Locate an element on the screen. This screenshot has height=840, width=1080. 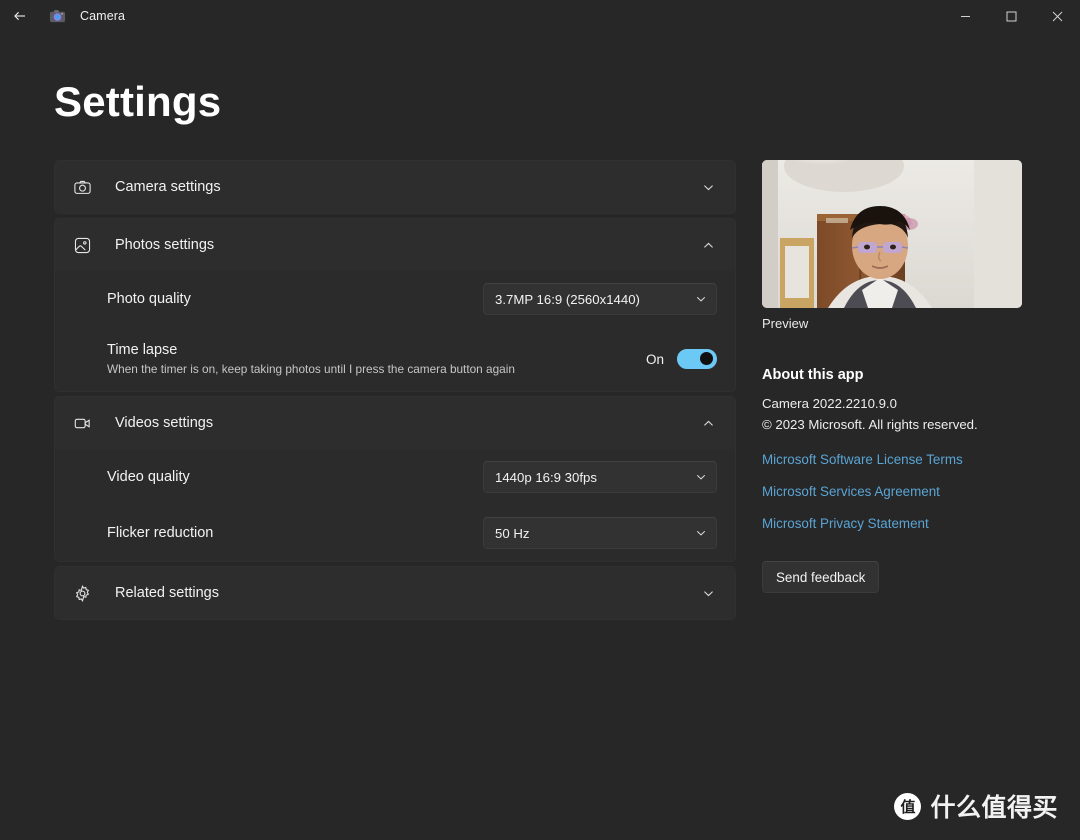
setting-row-photo-quality: Photo quality 3.7MP 16:9 (2560x1440) is located at coordinates (395, 299).